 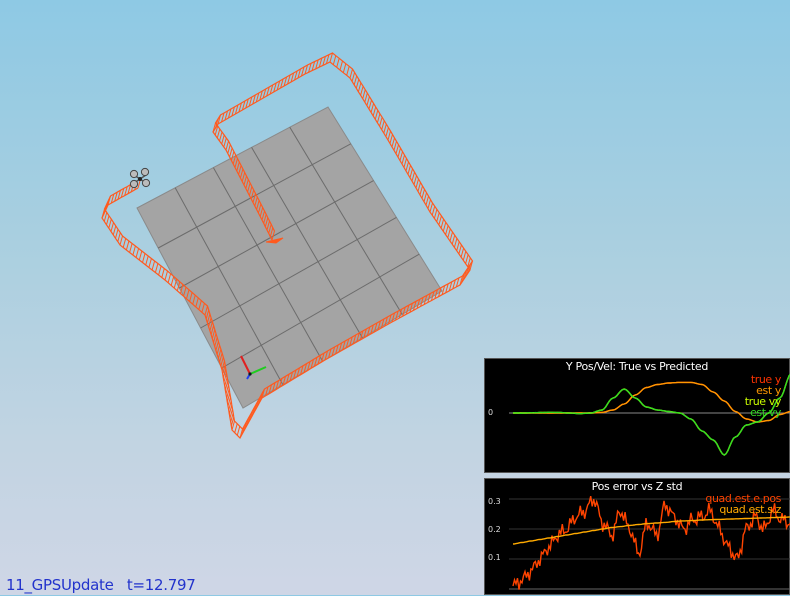 I want to click on y-tick-label: 0.2, so click(x=494, y=529).